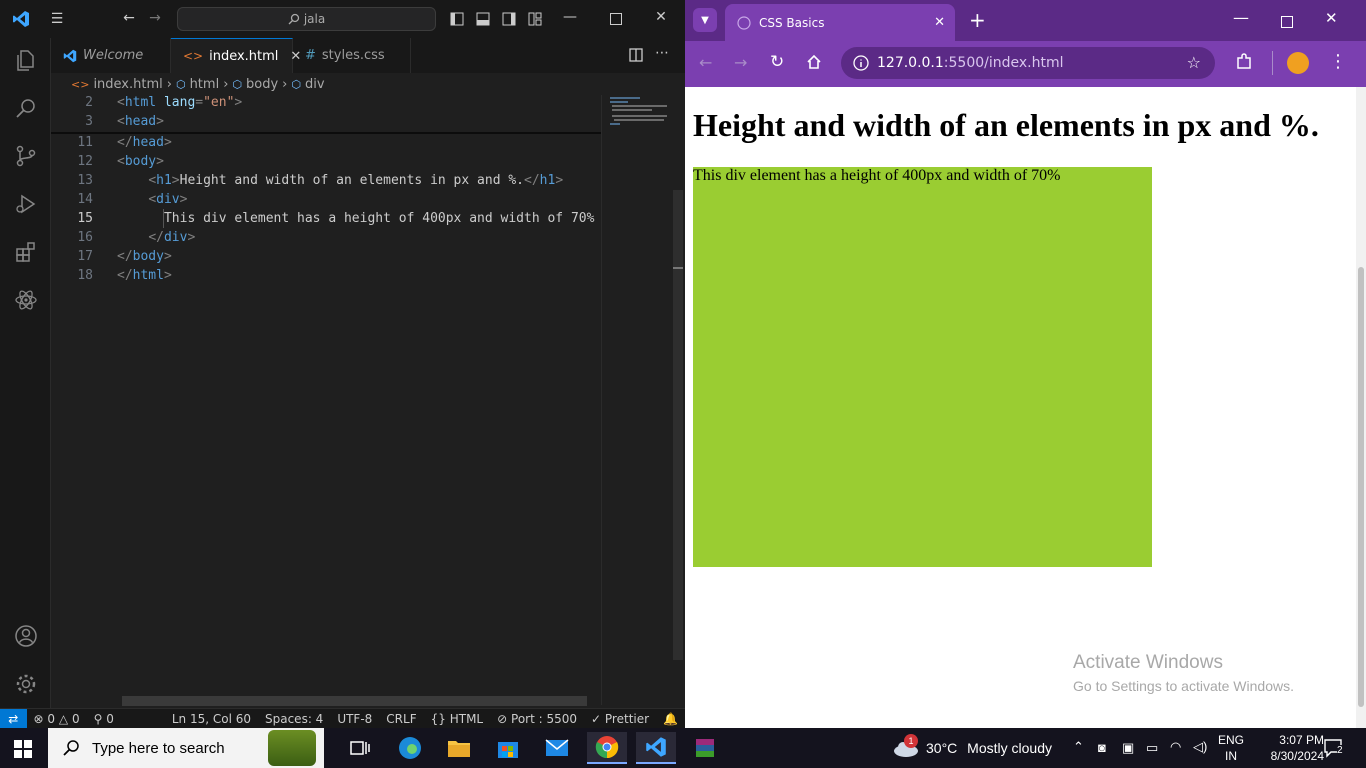 The height and width of the screenshot is (768, 1366). What do you see at coordinates (777, 62) in the screenshot?
I see `reload-icon: ↻` at bounding box center [777, 62].